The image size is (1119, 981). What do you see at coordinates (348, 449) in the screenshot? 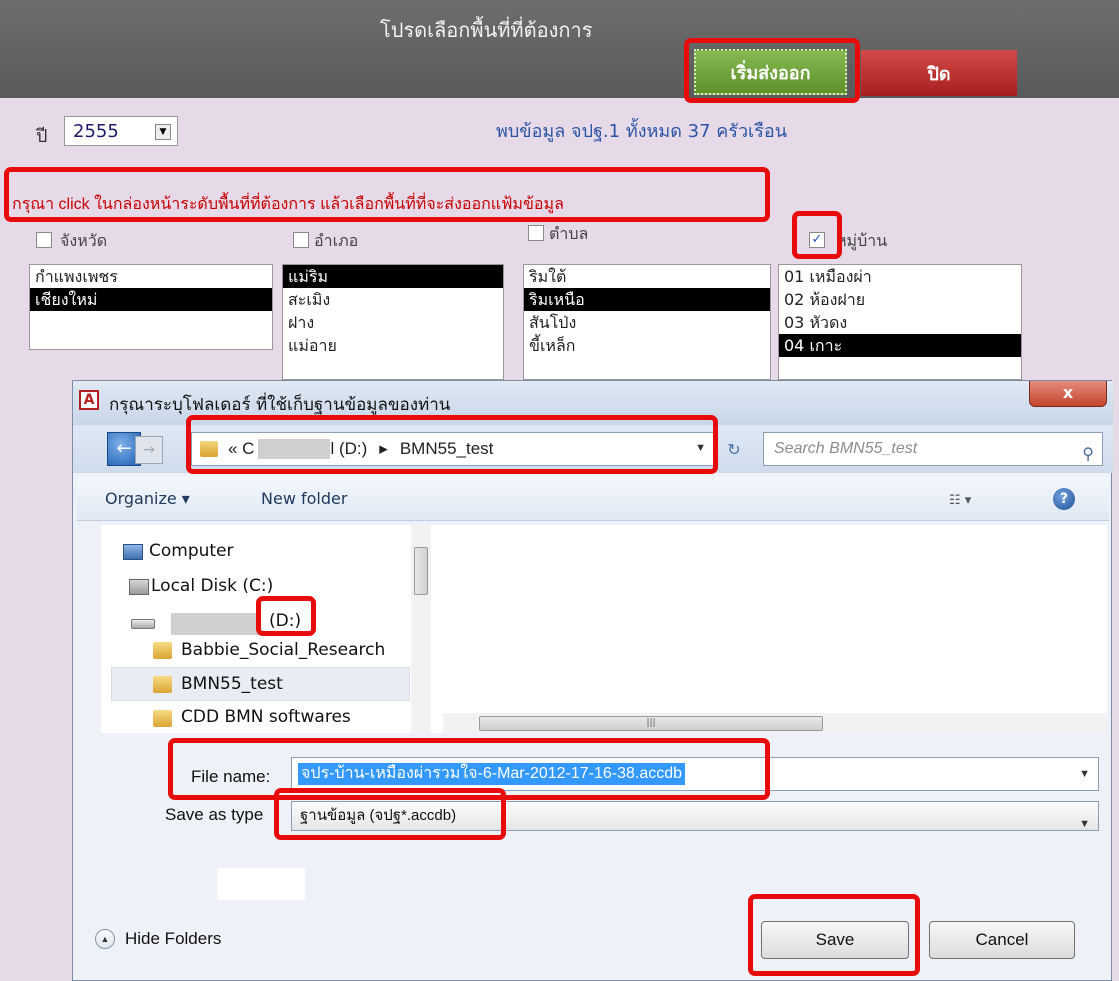
I see `address-drive: l (D:)` at bounding box center [348, 449].